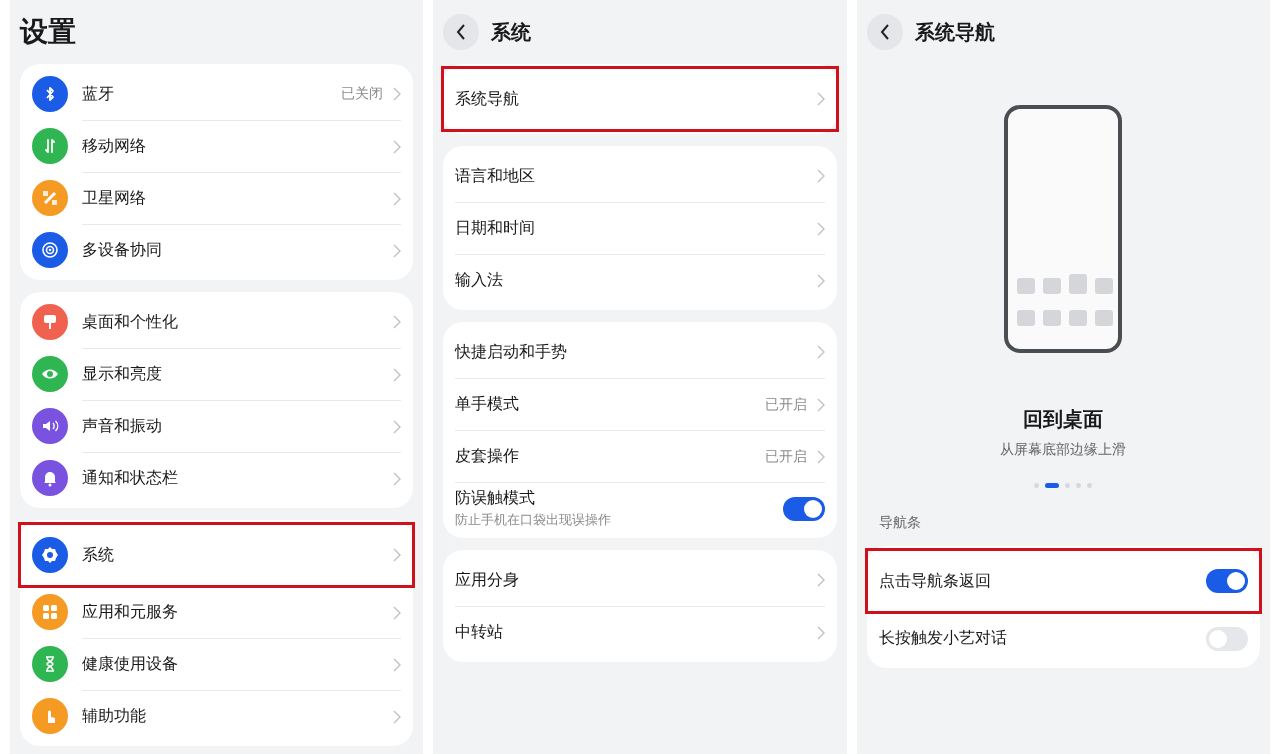  I want to click on setting-label: 移动网络, so click(114, 146).